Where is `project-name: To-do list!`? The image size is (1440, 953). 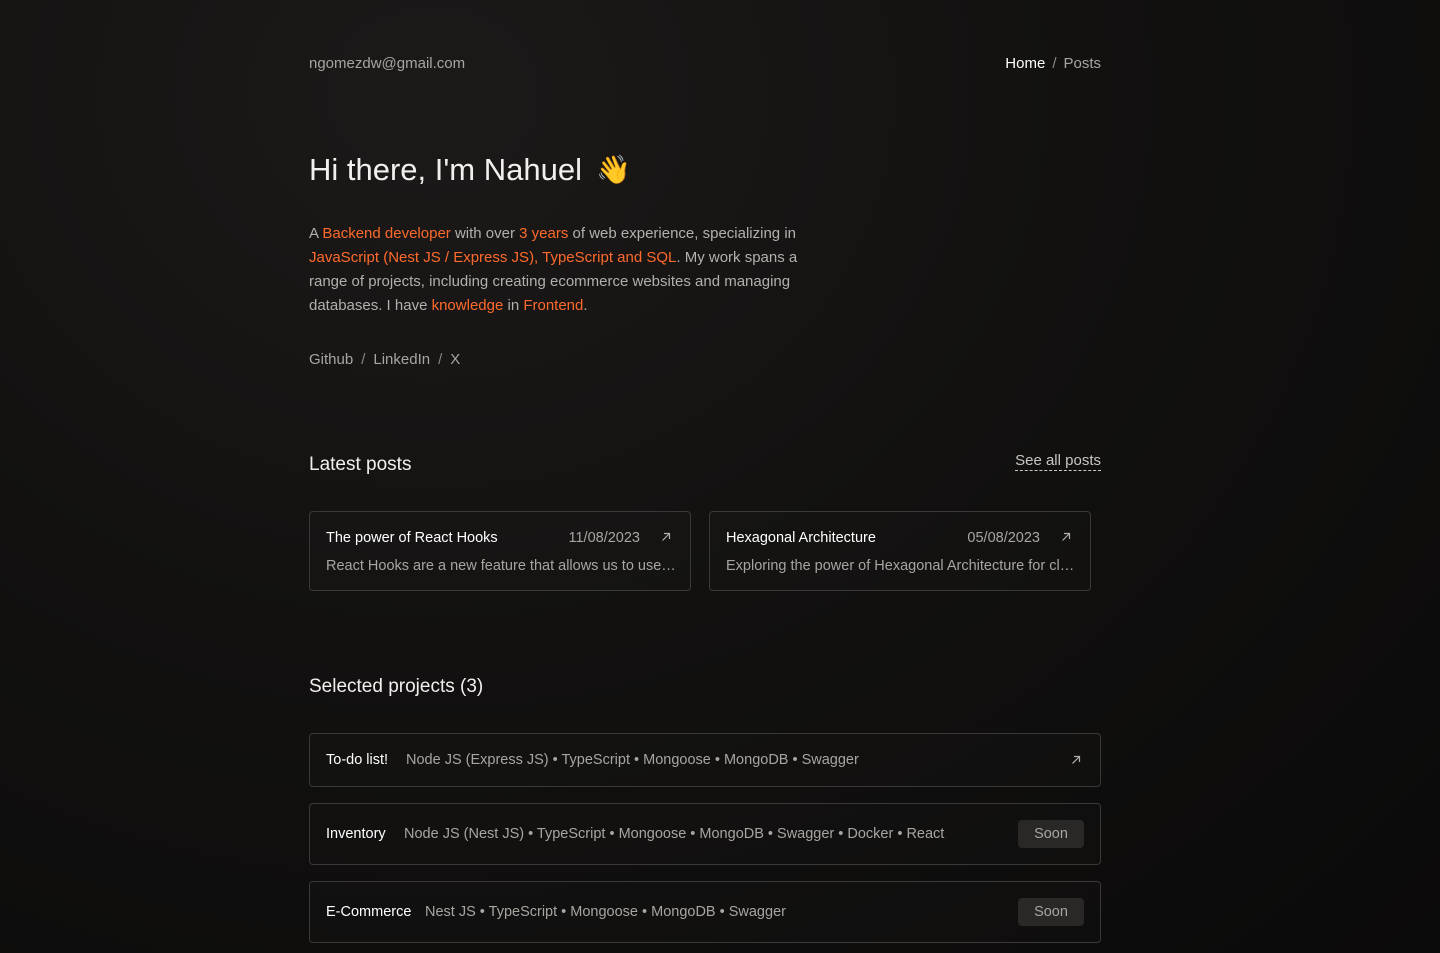
project-name: To-do list! is located at coordinates (357, 760).